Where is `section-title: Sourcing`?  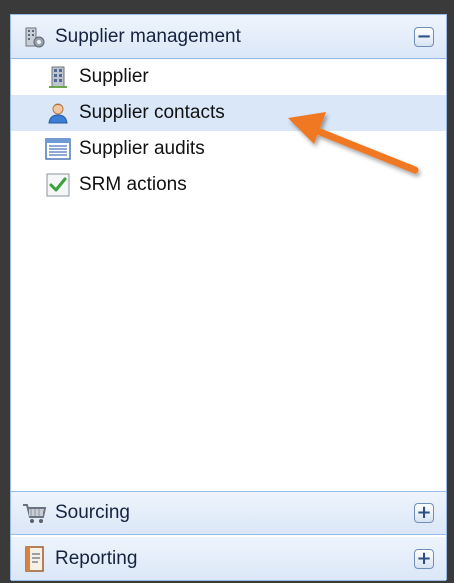
section-title: Sourcing is located at coordinates (92, 512).